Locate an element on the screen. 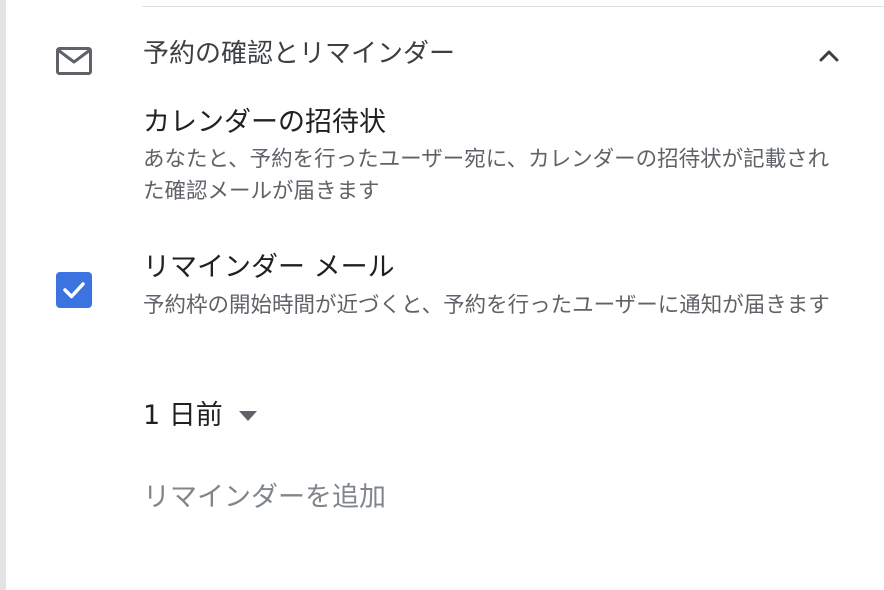 This screenshot has width=884, height=590. chevron-up-icon is located at coordinates (829, 56).